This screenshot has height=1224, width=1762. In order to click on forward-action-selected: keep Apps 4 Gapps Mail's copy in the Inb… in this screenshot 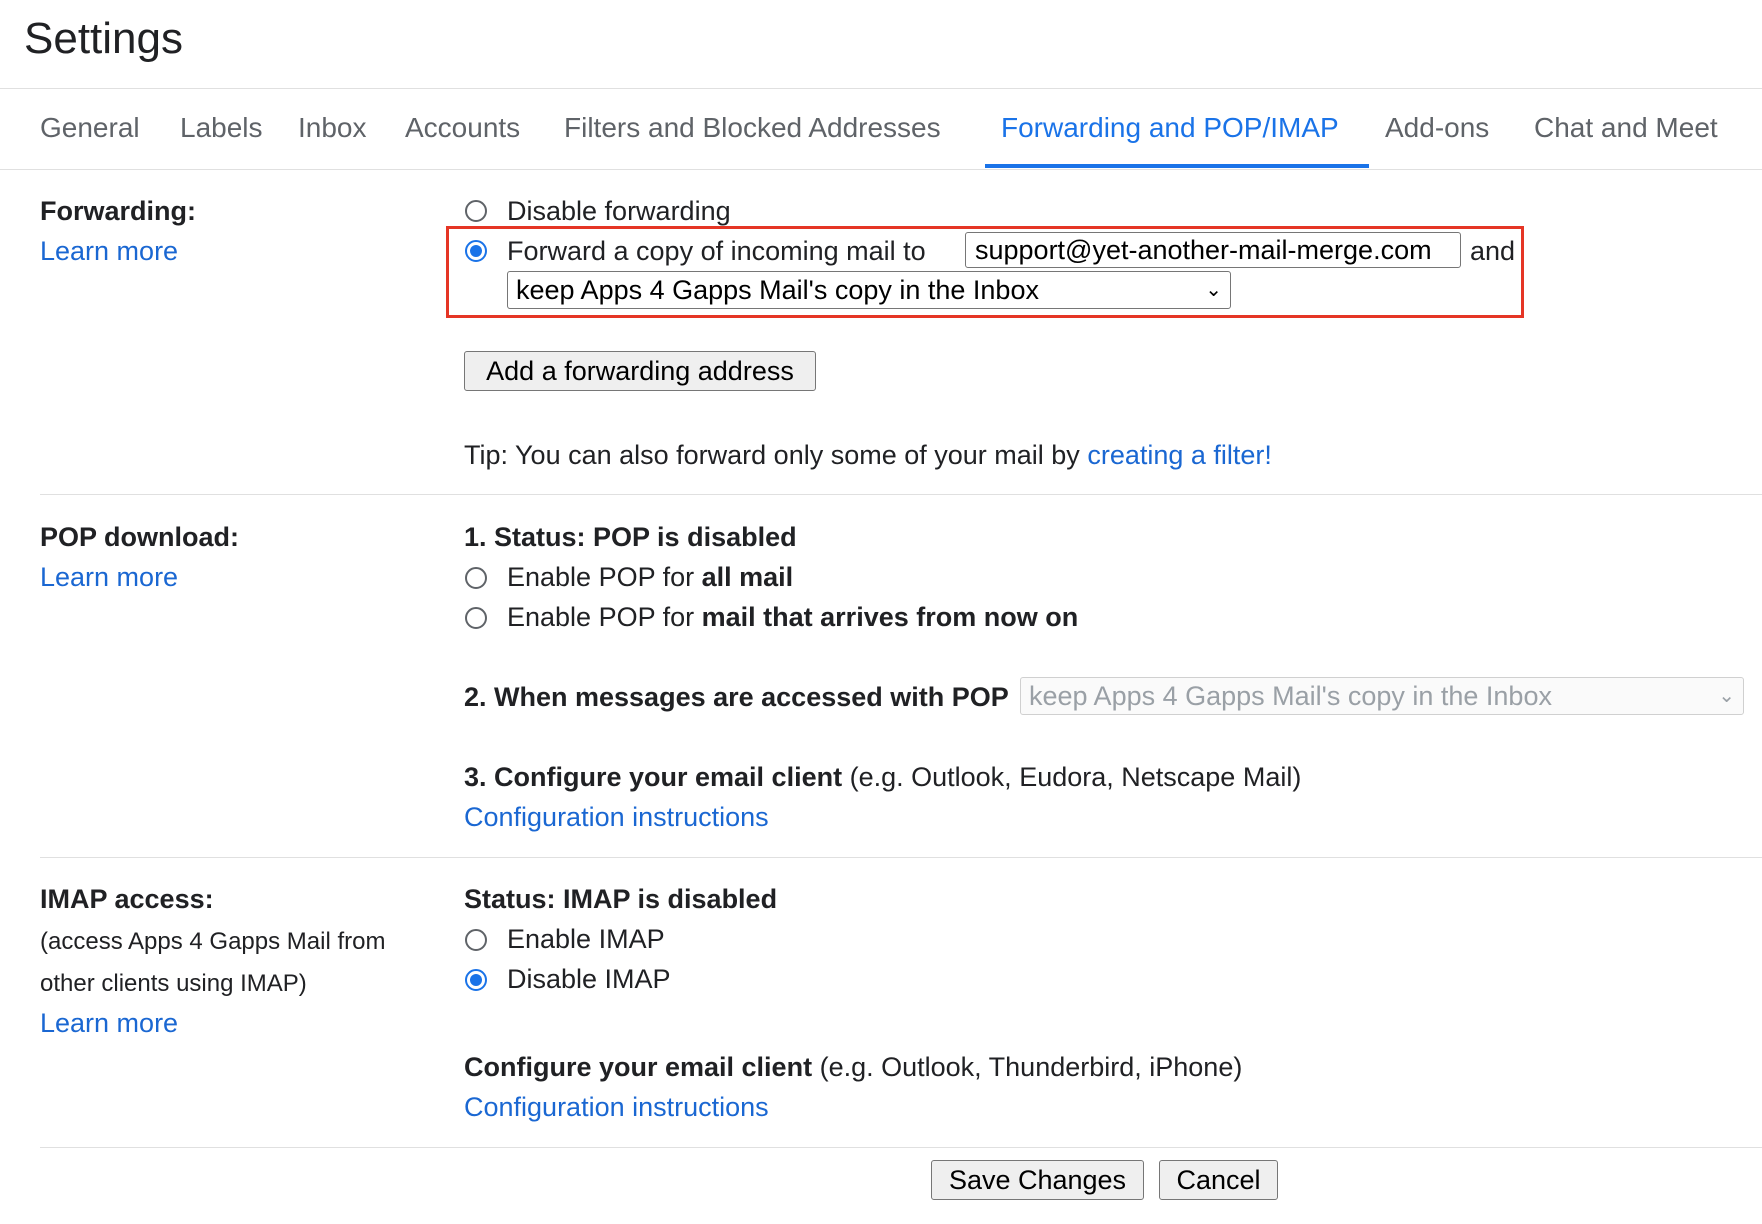, I will do `click(777, 290)`.